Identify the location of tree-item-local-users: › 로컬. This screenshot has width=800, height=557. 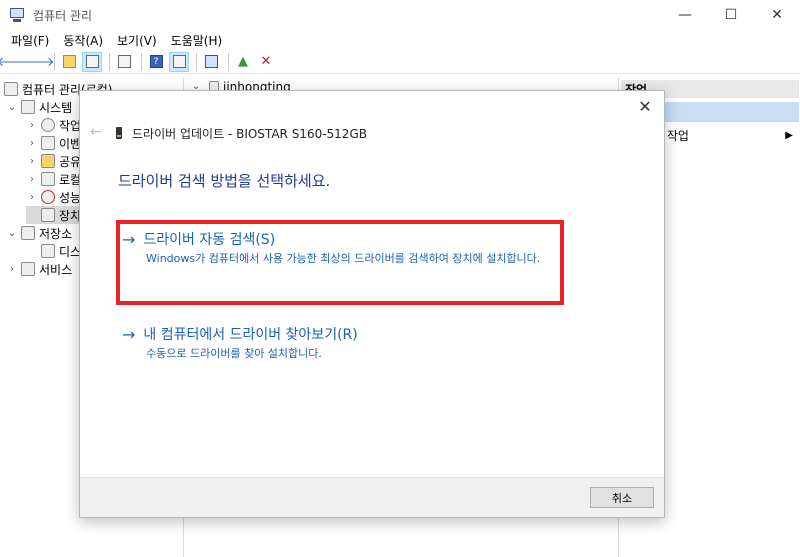
(53, 179).